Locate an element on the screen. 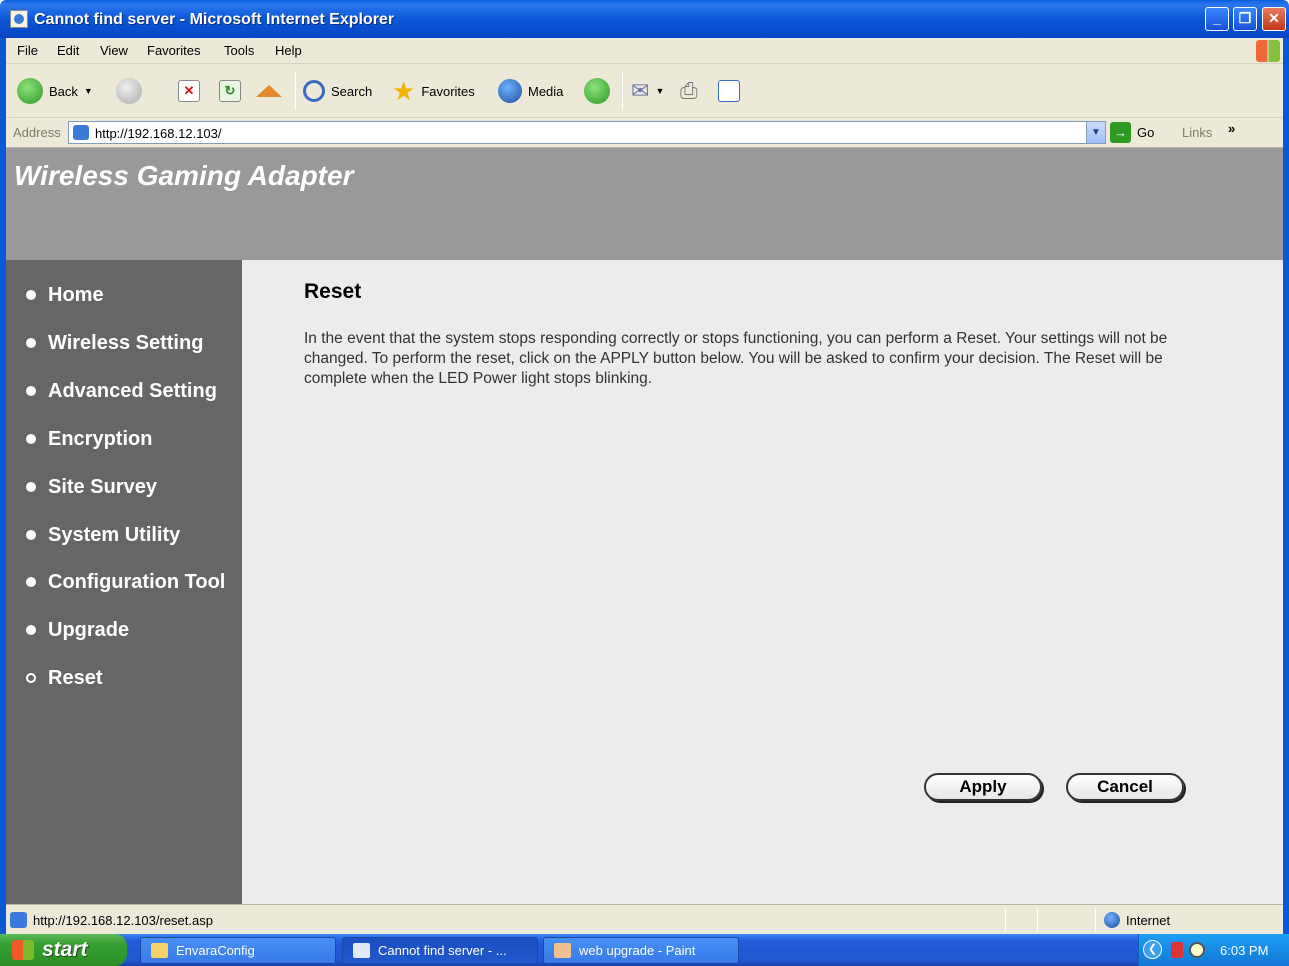 The image size is (1289, 966). search-button: Search is located at coordinates (337, 91).